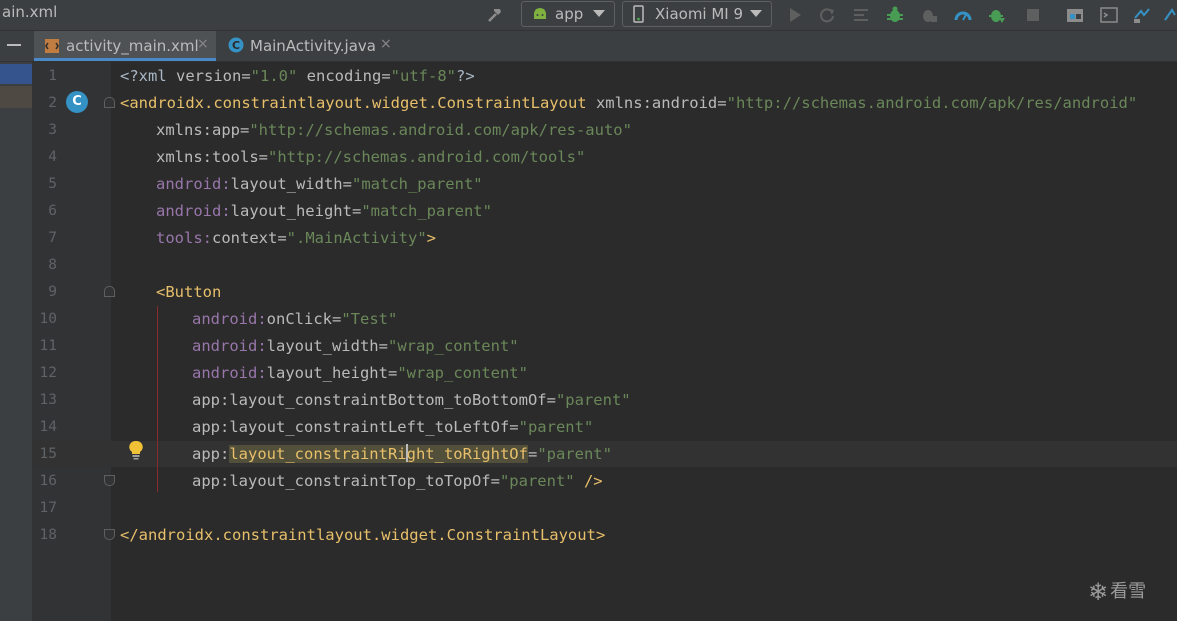 The height and width of the screenshot is (621, 1177). What do you see at coordinates (48, 535) in the screenshot?
I see `line-number: 18` at bounding box center [48, 535].